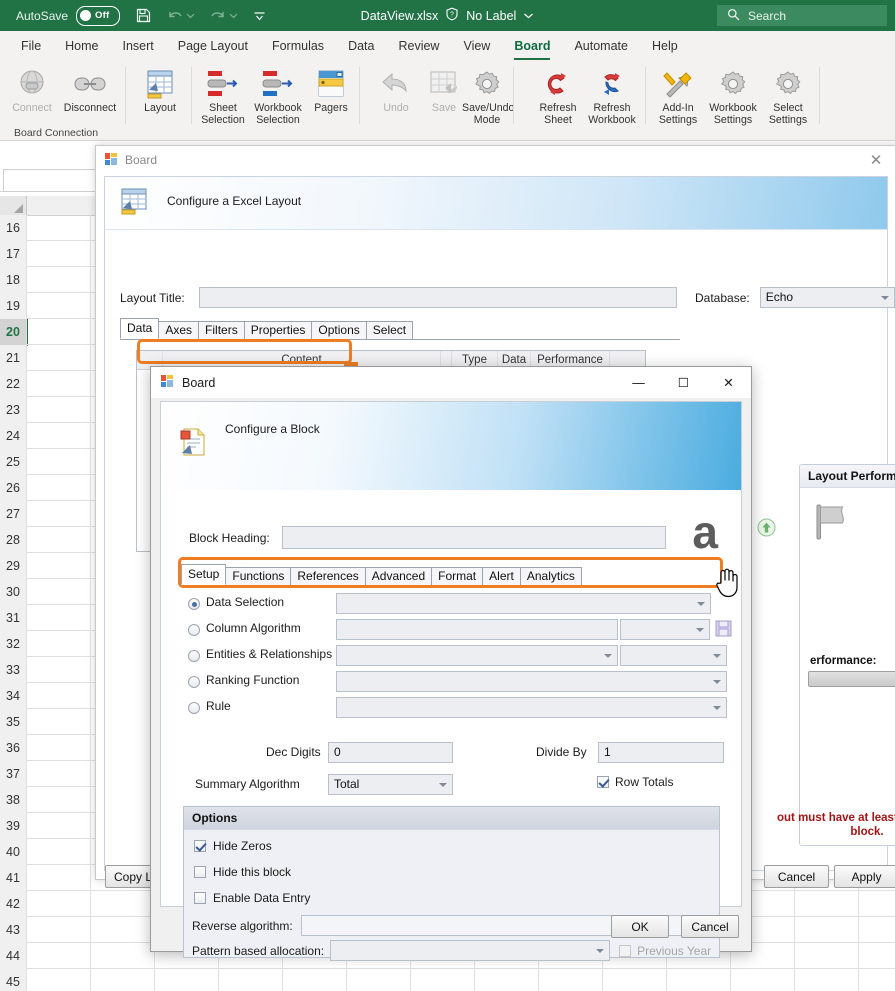  Describe the element at coordinates (532, 47) in the screenshot. I see `ribbon-tab-board: Board` at that location.